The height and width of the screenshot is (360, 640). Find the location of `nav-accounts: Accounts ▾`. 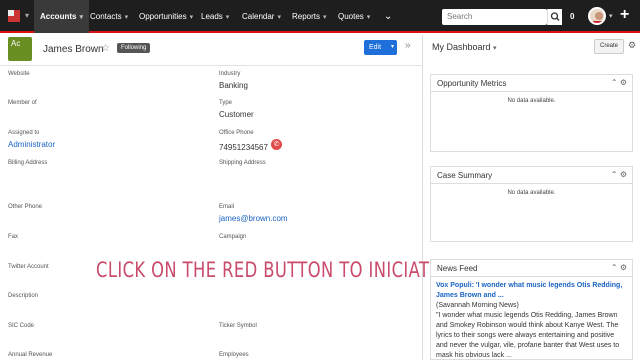

nav-accounts: Accounts ▾ is located at coordinates (61, 16).